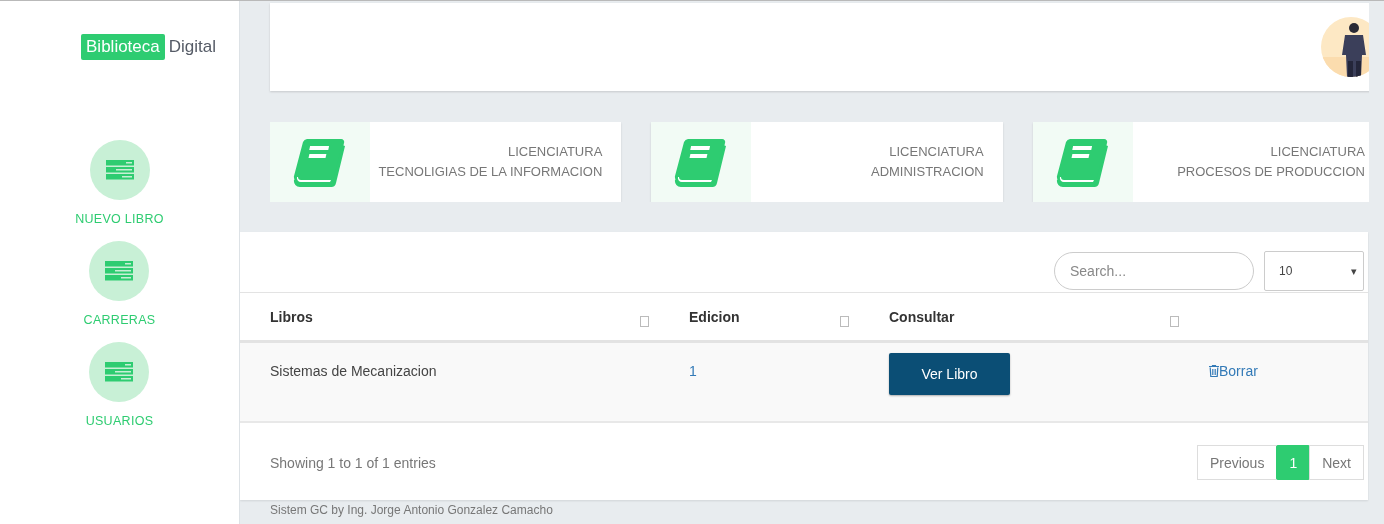 This screenshot has height=524, width=1384. I want to click on pagination-button: Next, so click(1336, 462).